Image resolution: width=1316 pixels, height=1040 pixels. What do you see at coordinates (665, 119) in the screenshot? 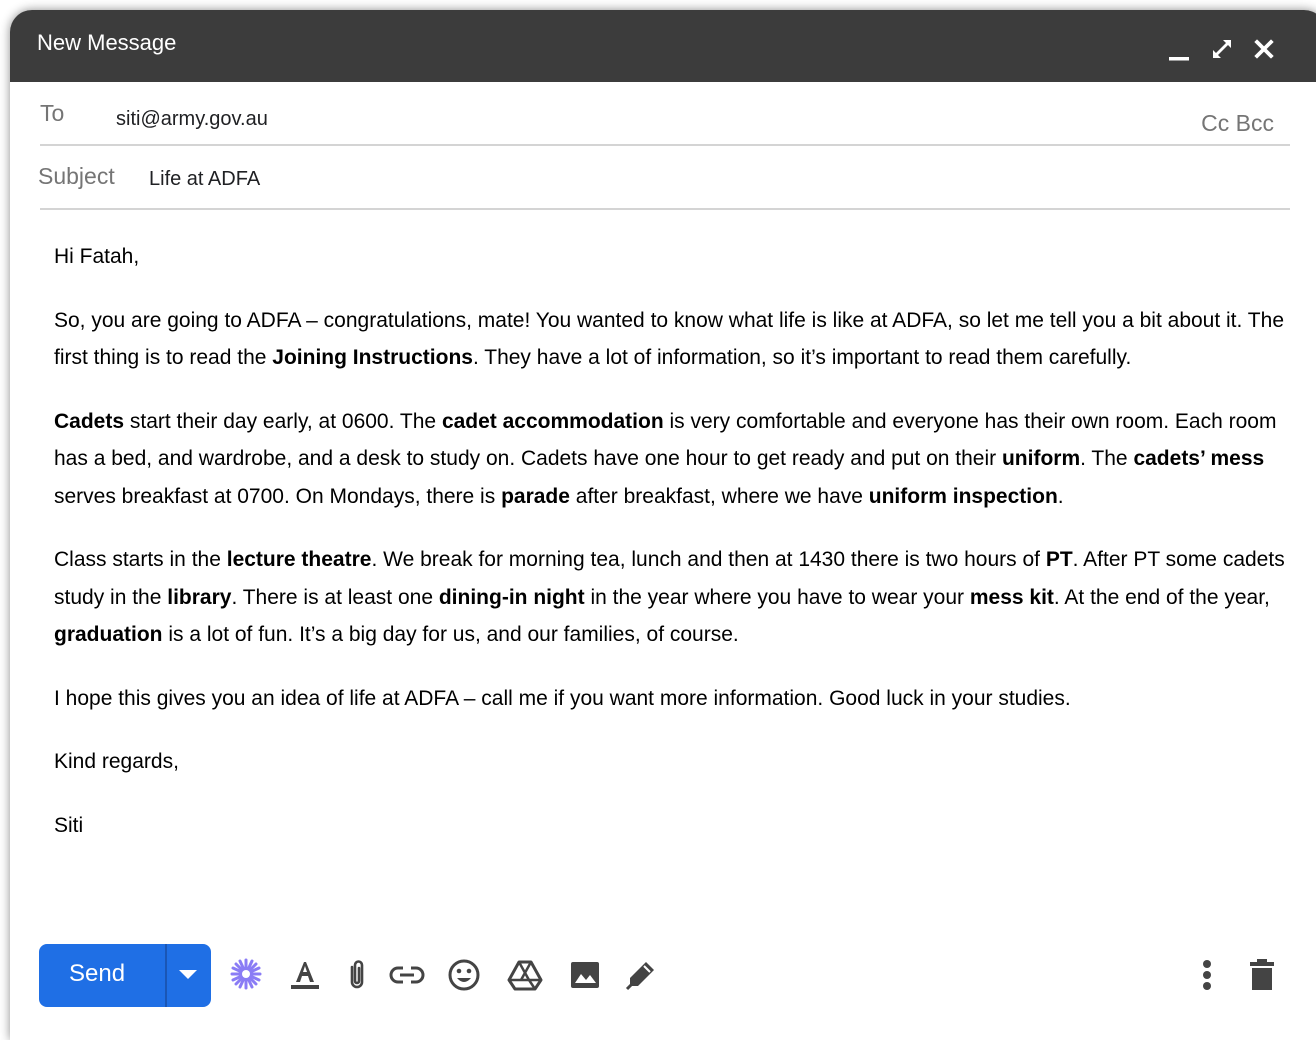
I see `to-row: To siti@army.gov.au Cc Bcc` at bounding box center [665, 119].